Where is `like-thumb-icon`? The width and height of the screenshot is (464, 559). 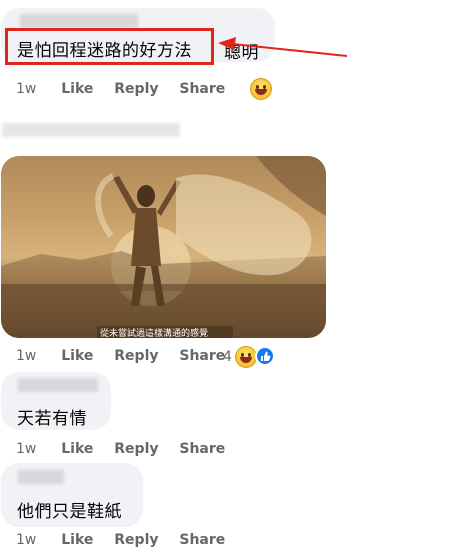
like-thumb-icon is located at coordinates (265, 356).